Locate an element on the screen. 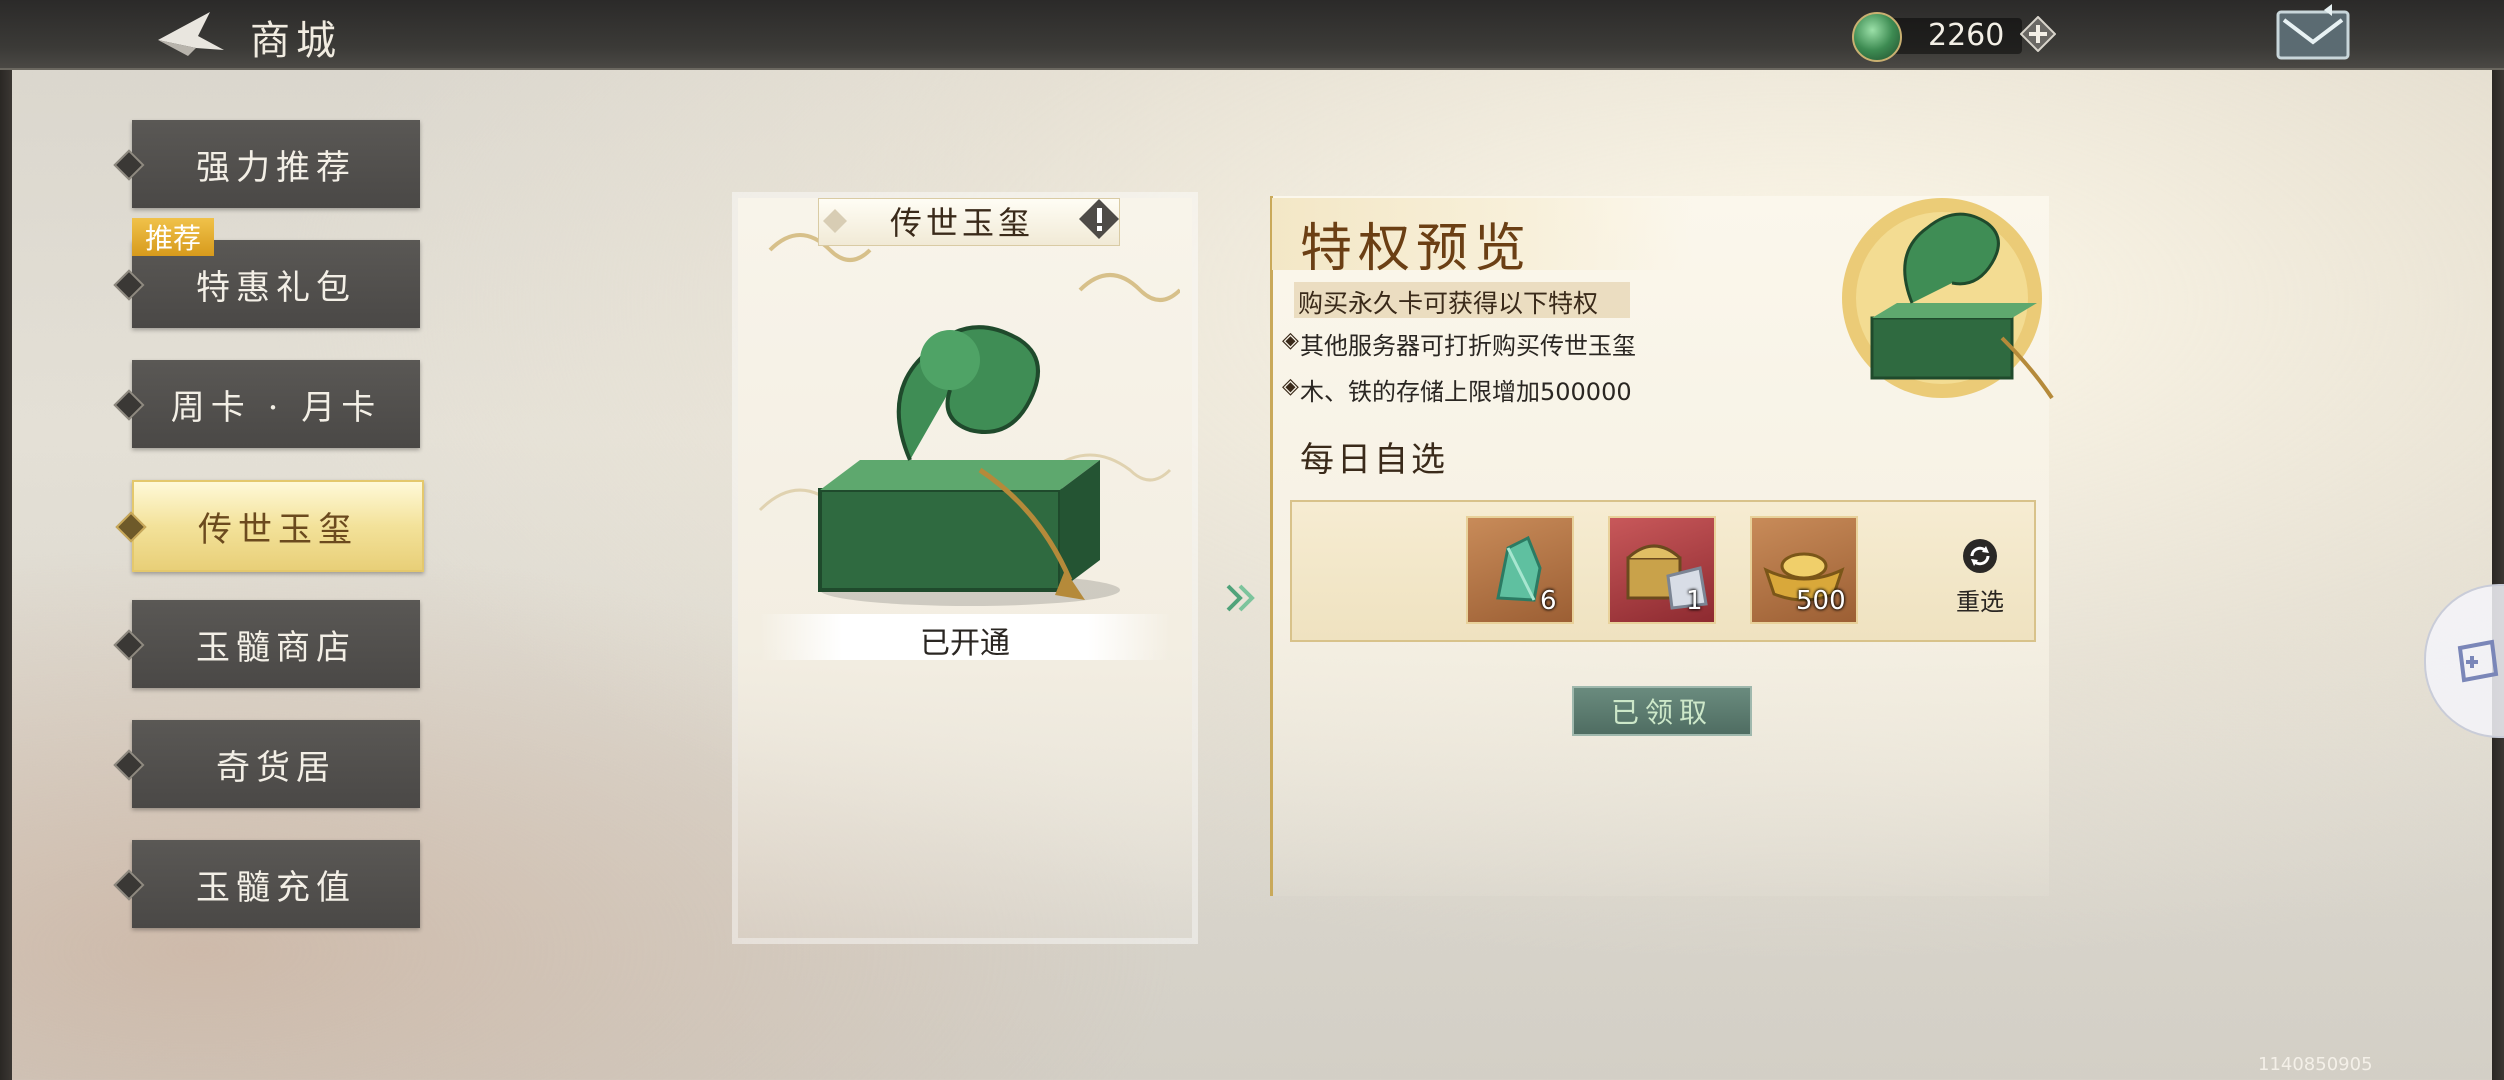 This screenshot has height=1080, width=2504. refresh-icon is located at coordinates (1980, 556).